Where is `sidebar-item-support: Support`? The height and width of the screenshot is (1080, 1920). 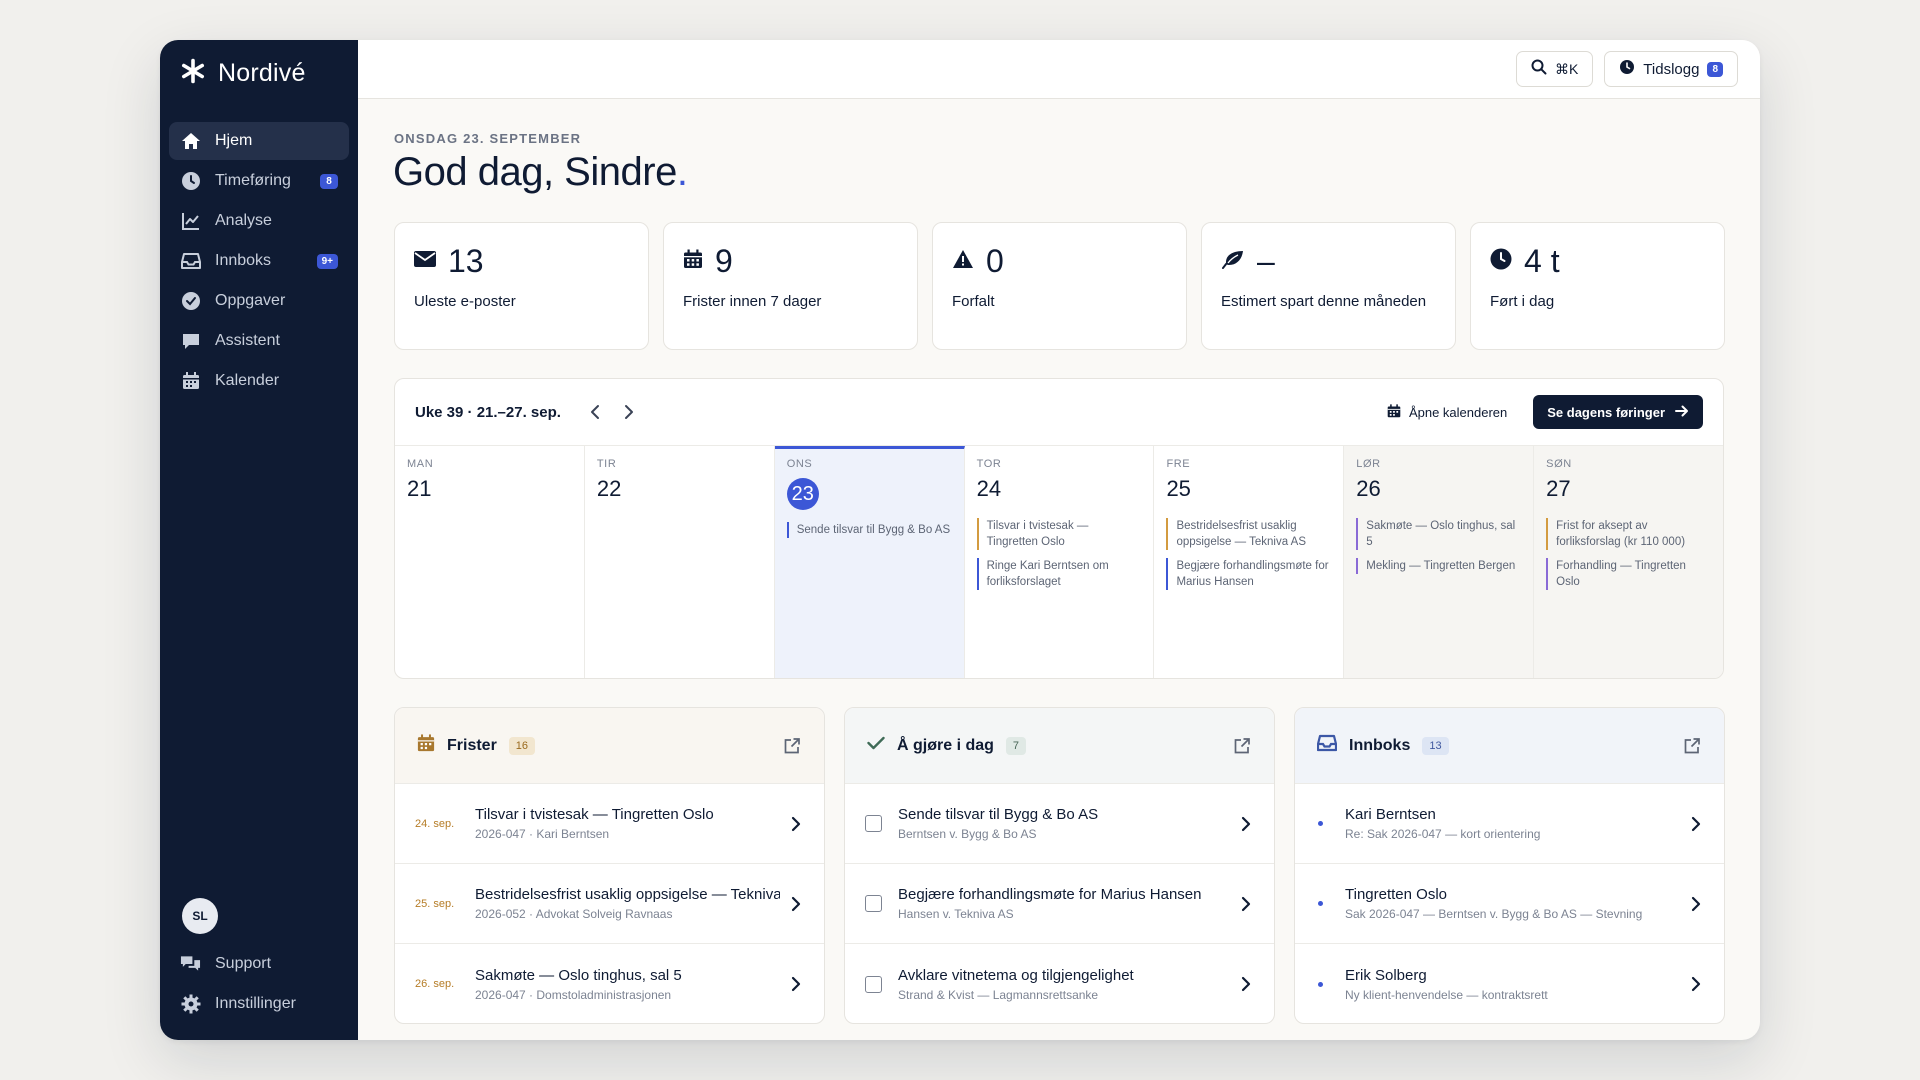 sidebar-item-support: Support is located at coordinates (259, 964).